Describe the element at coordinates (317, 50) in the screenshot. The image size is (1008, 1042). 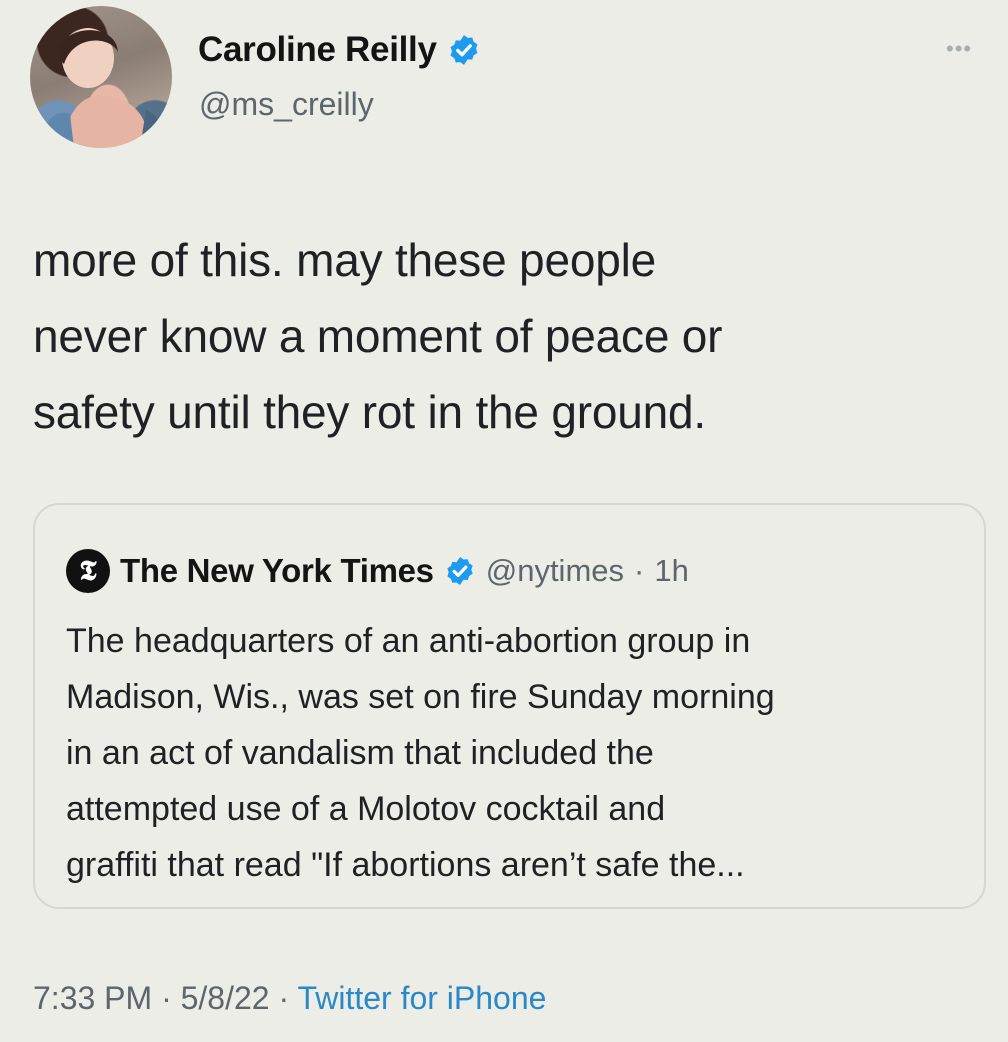
I see `author-display-name: Caroline Reilly` at that location.